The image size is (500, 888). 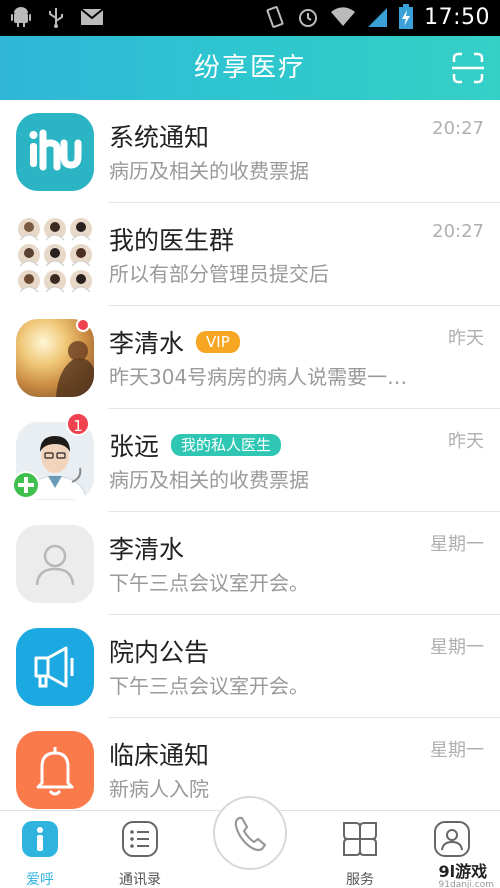 What do you see at coordinates (140, 839) in the screenshot?
I see `contacts-icon` at bounding box center [140, 839].